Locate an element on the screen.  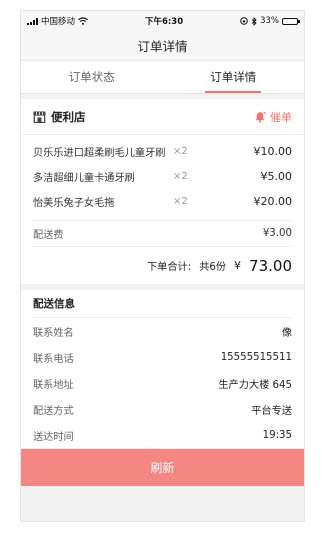
info-label: 配送方式 is located at coordinates (53, 411).